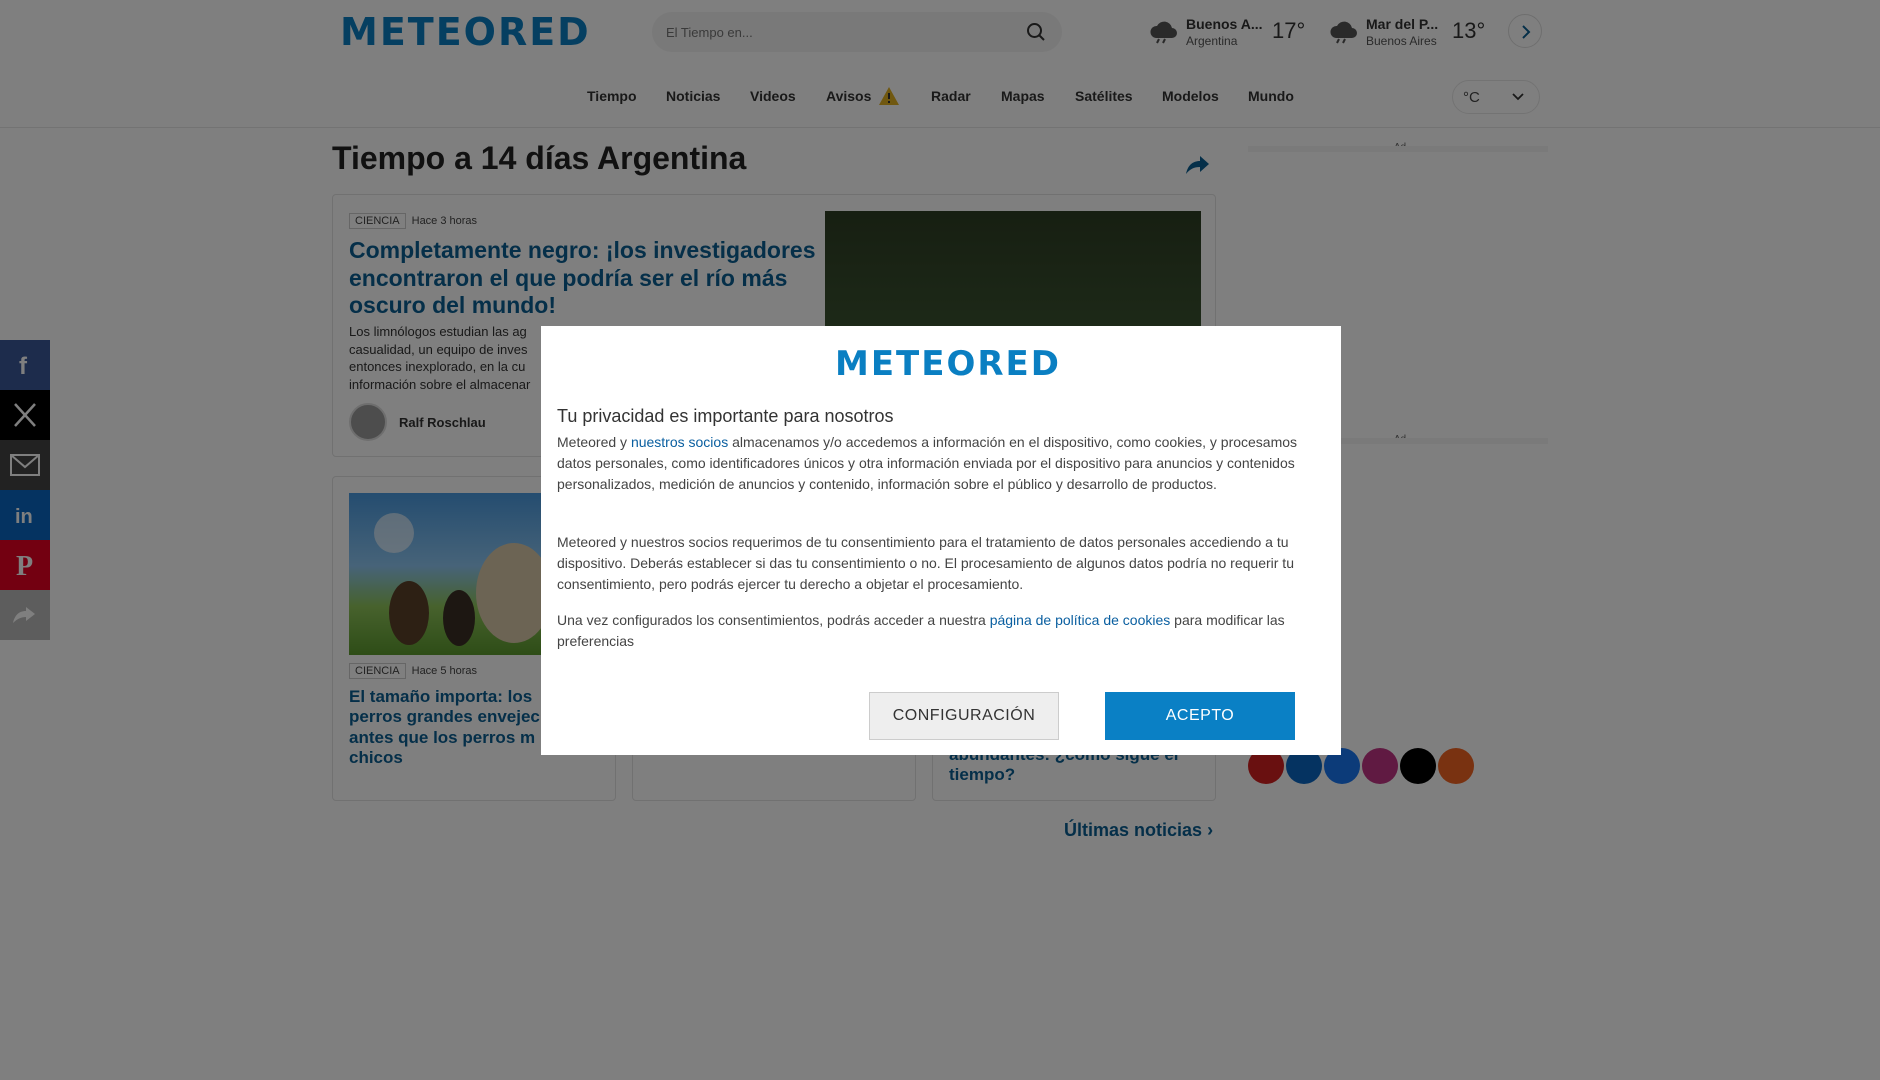 The image size is (1880, 1080). What do you see at coordinates (964, 716) in the screenshot?
I see `configuration-button: CONFIGURACIÓN` at bounding box center [964, 716].